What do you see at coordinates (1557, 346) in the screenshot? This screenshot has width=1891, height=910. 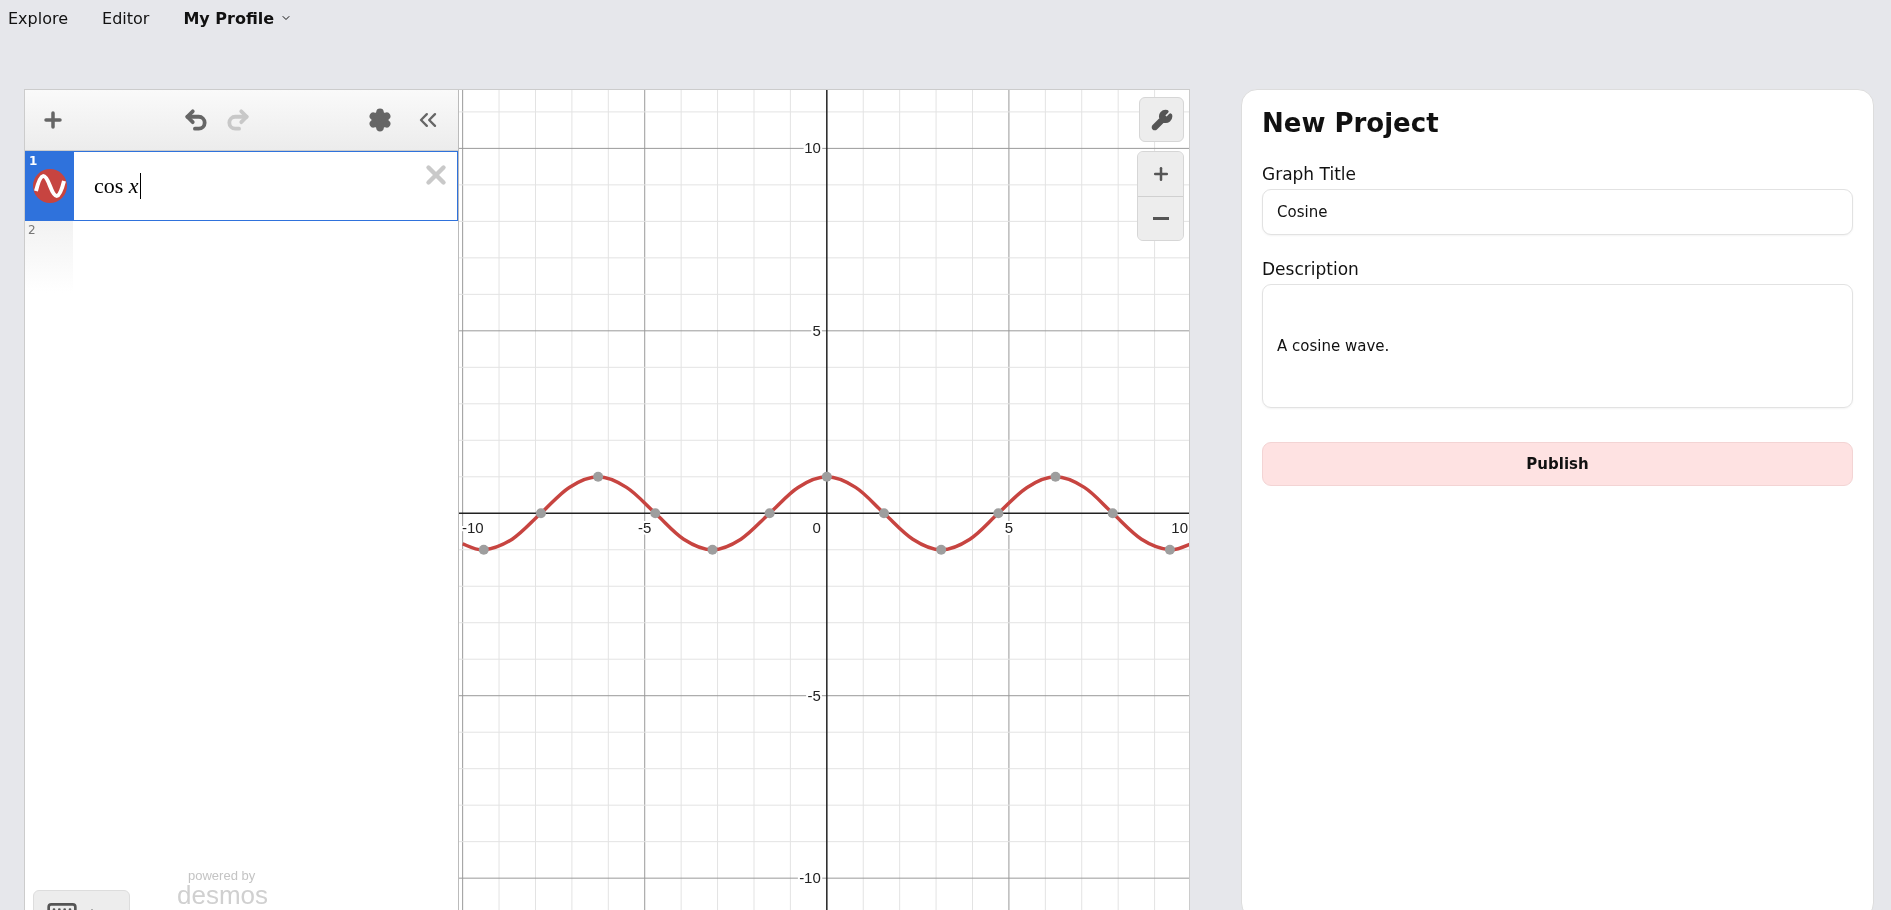 I see `description-field: A cosine wave.` at bounding box center [1557, 346].